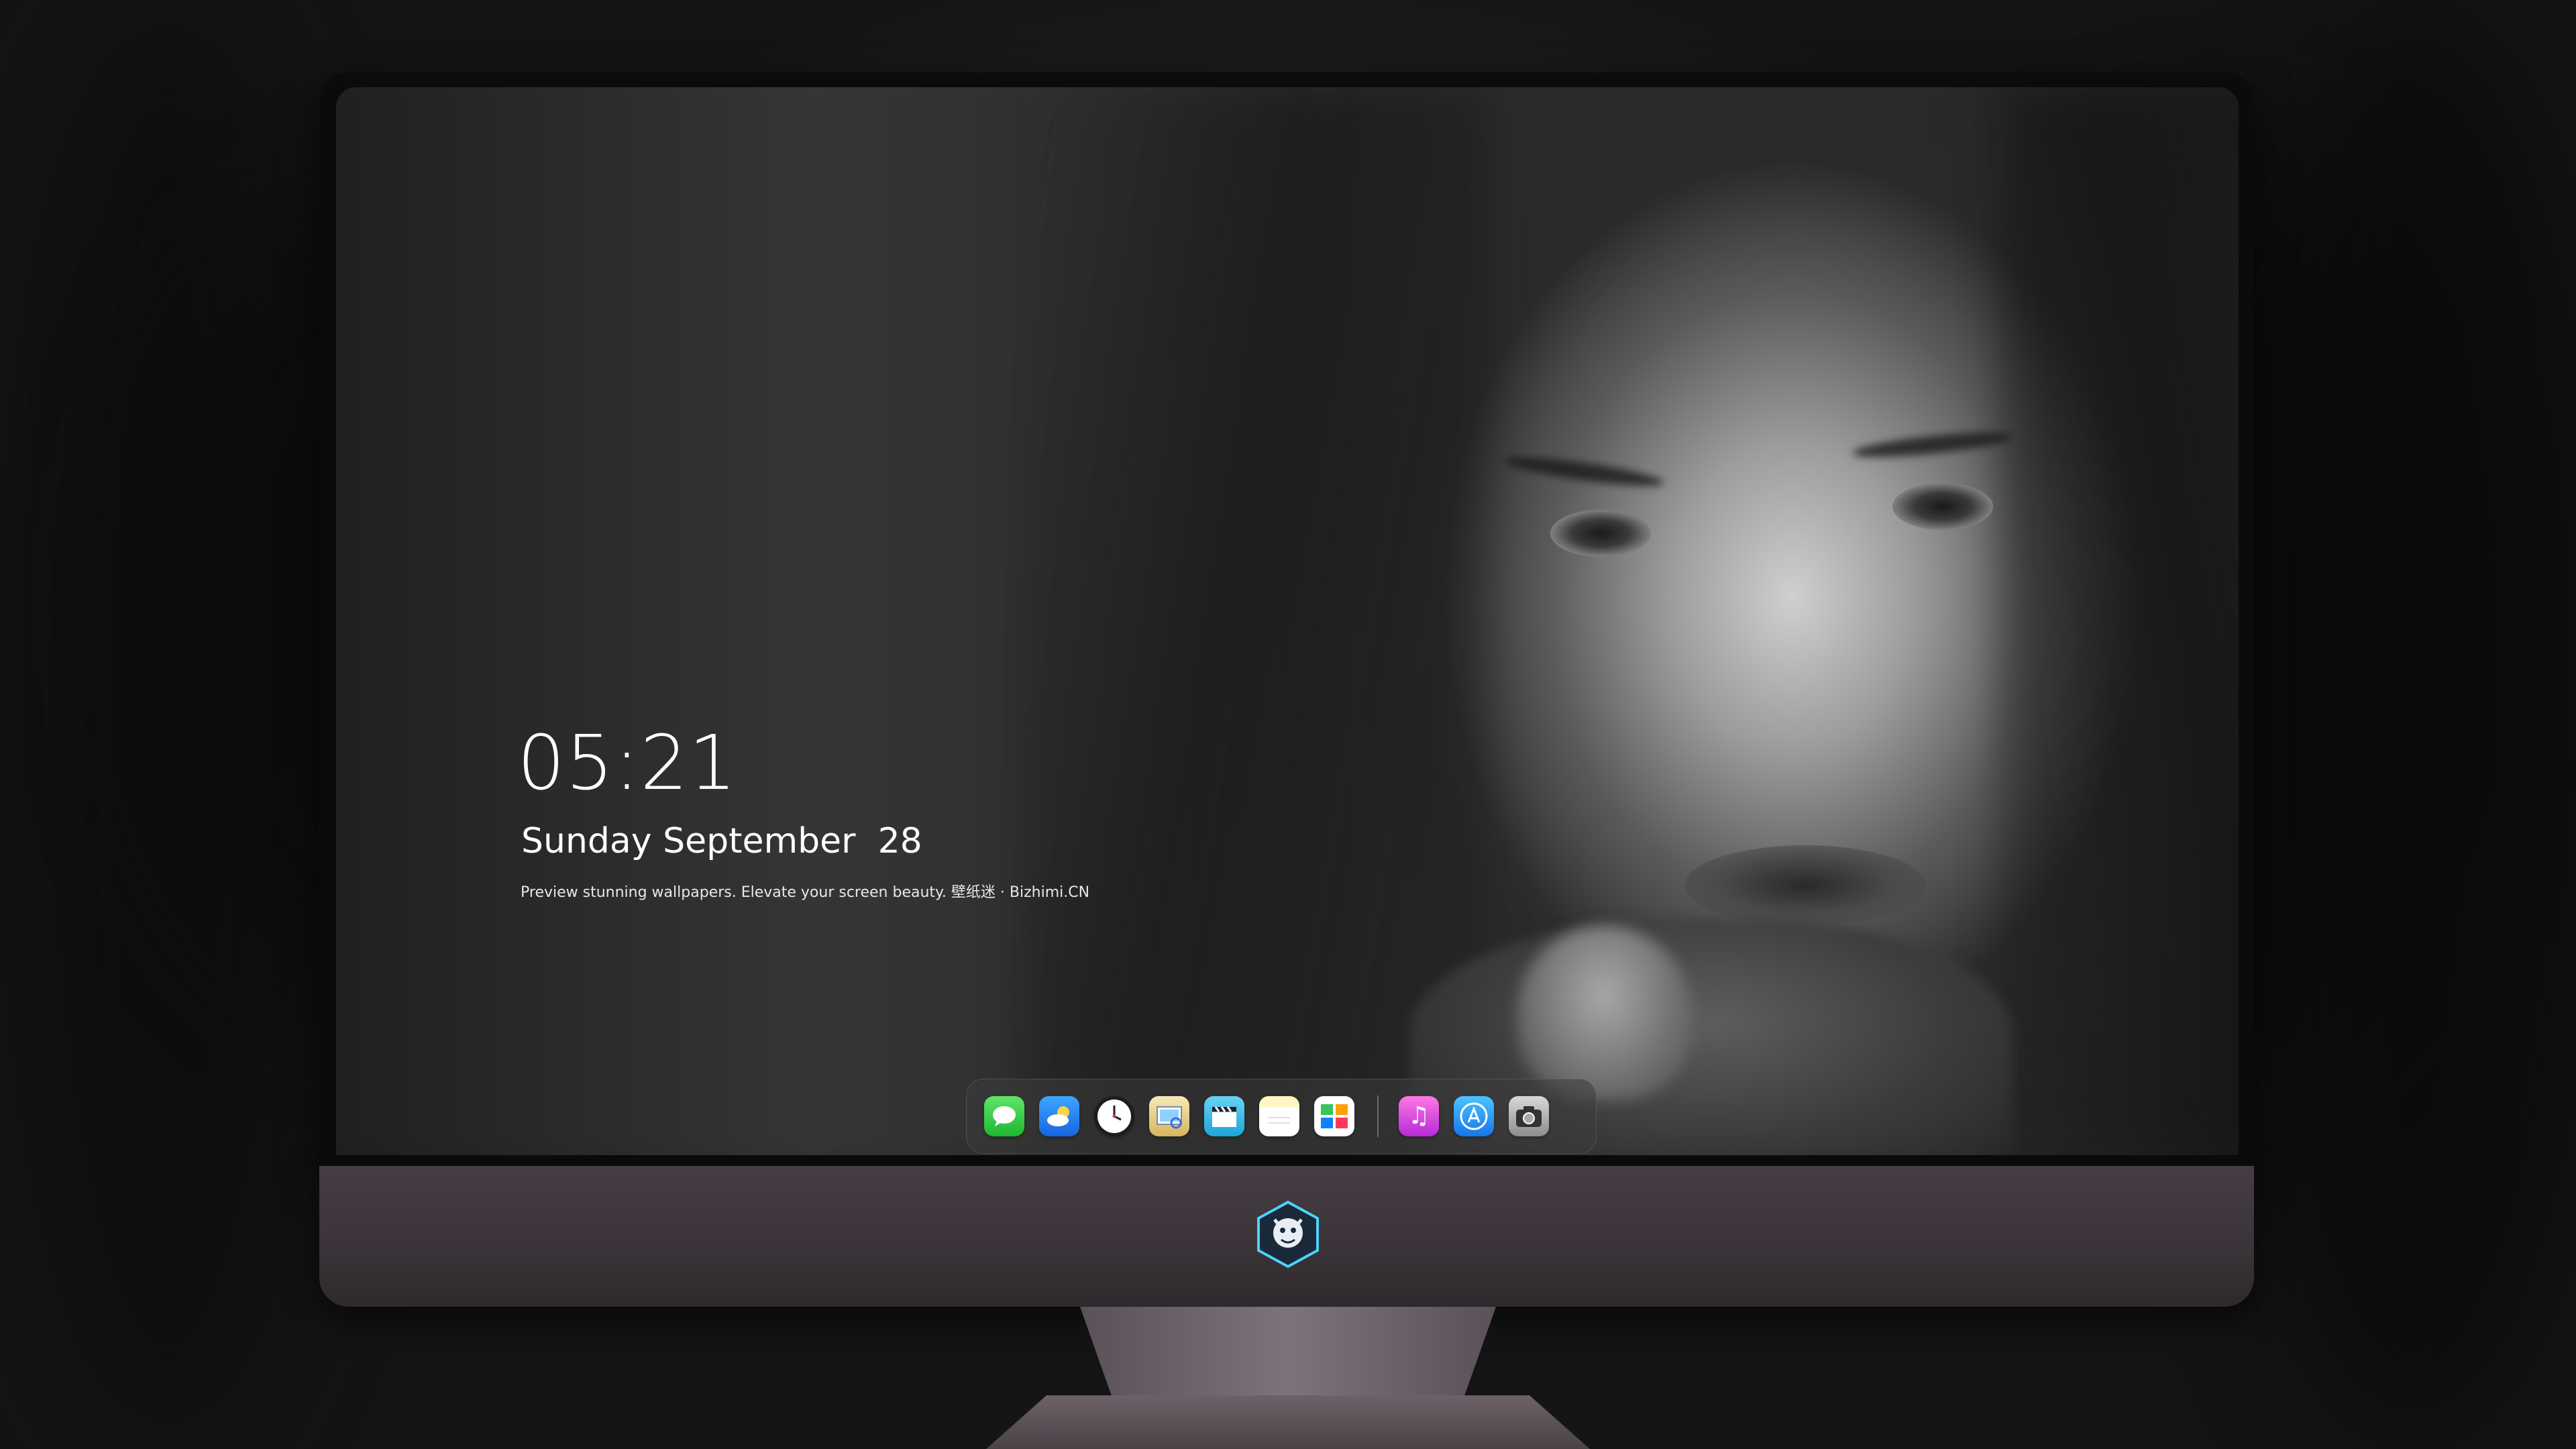 The image size is (2576, 1449). I want to click on lockscreen-date: Sunday September 28, so click(721, 841).